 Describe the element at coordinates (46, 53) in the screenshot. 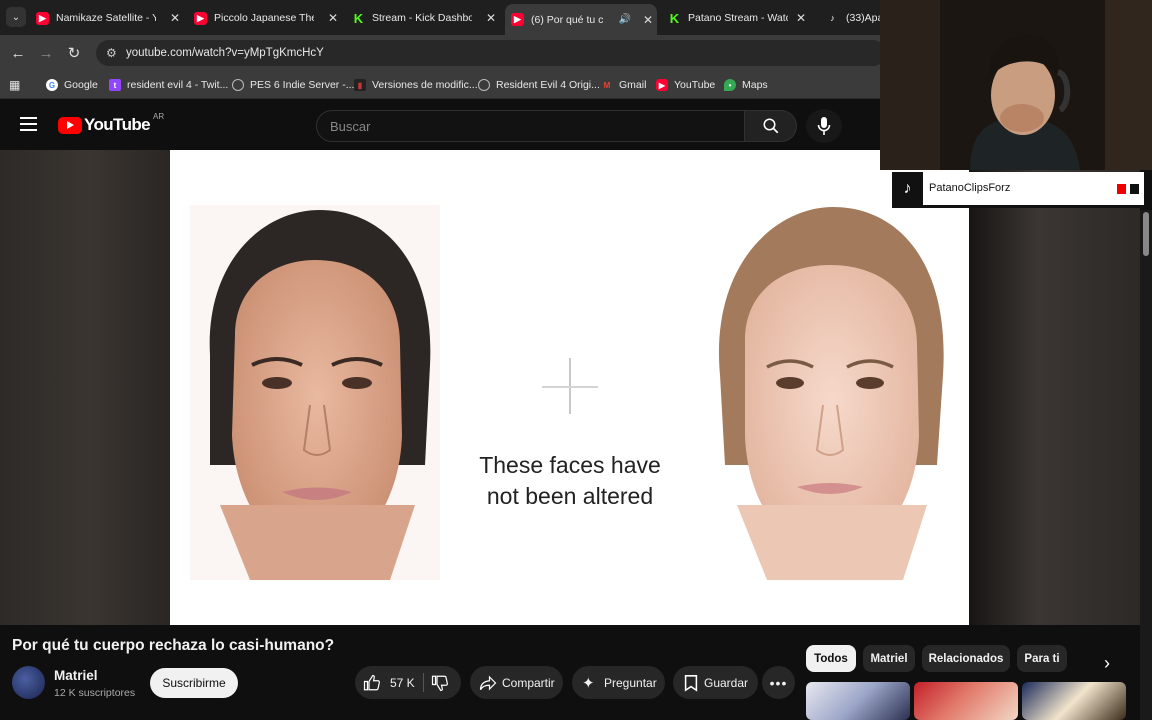

I see `forward-arrow-icon: →` at that location.